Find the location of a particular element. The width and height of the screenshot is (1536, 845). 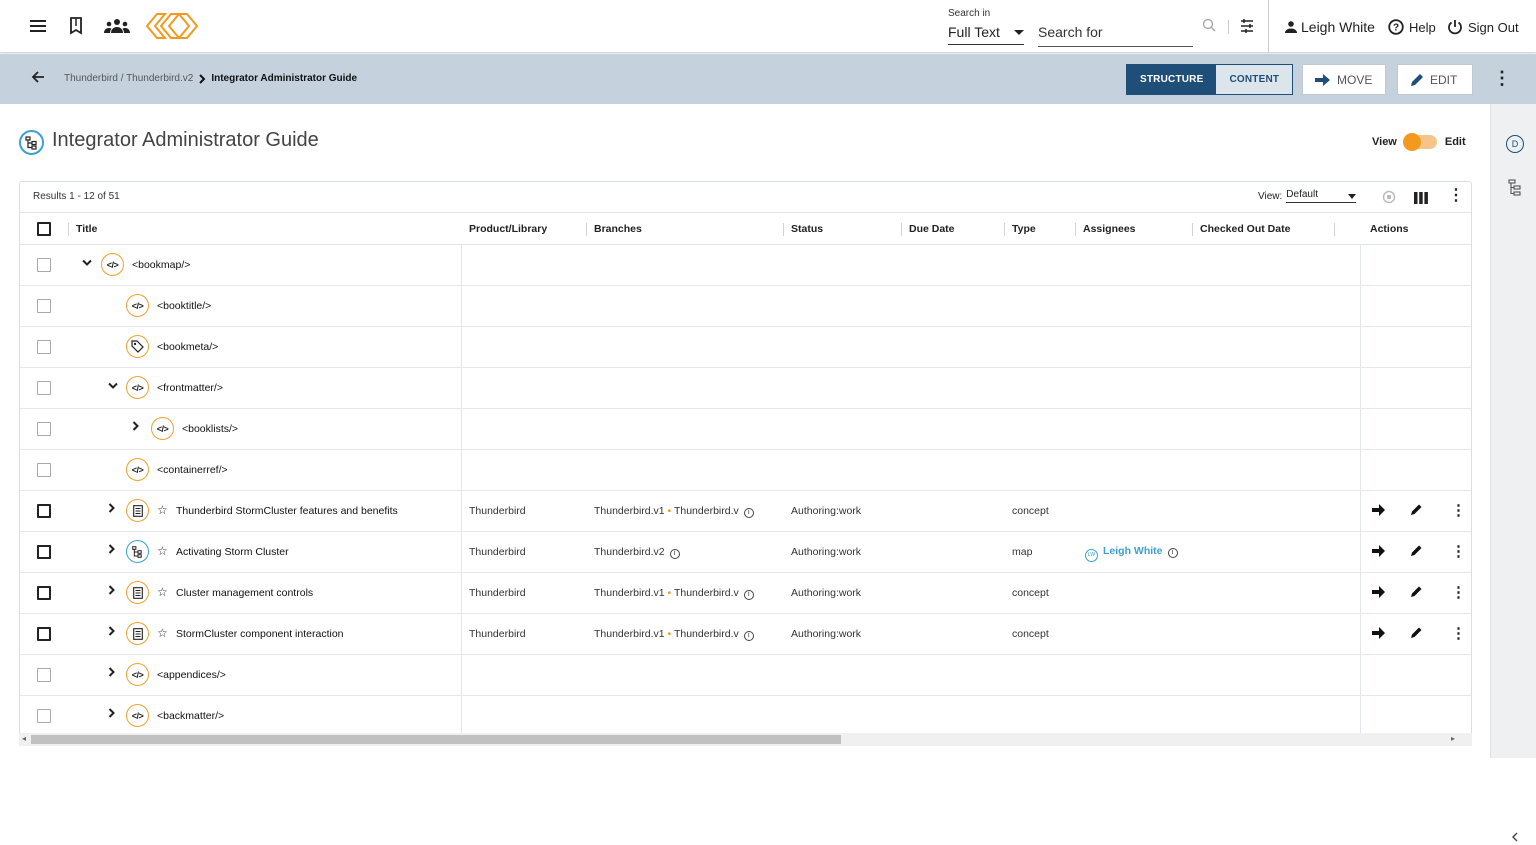

table-row: </> <booklists/> is located at coordinates (745, 429).